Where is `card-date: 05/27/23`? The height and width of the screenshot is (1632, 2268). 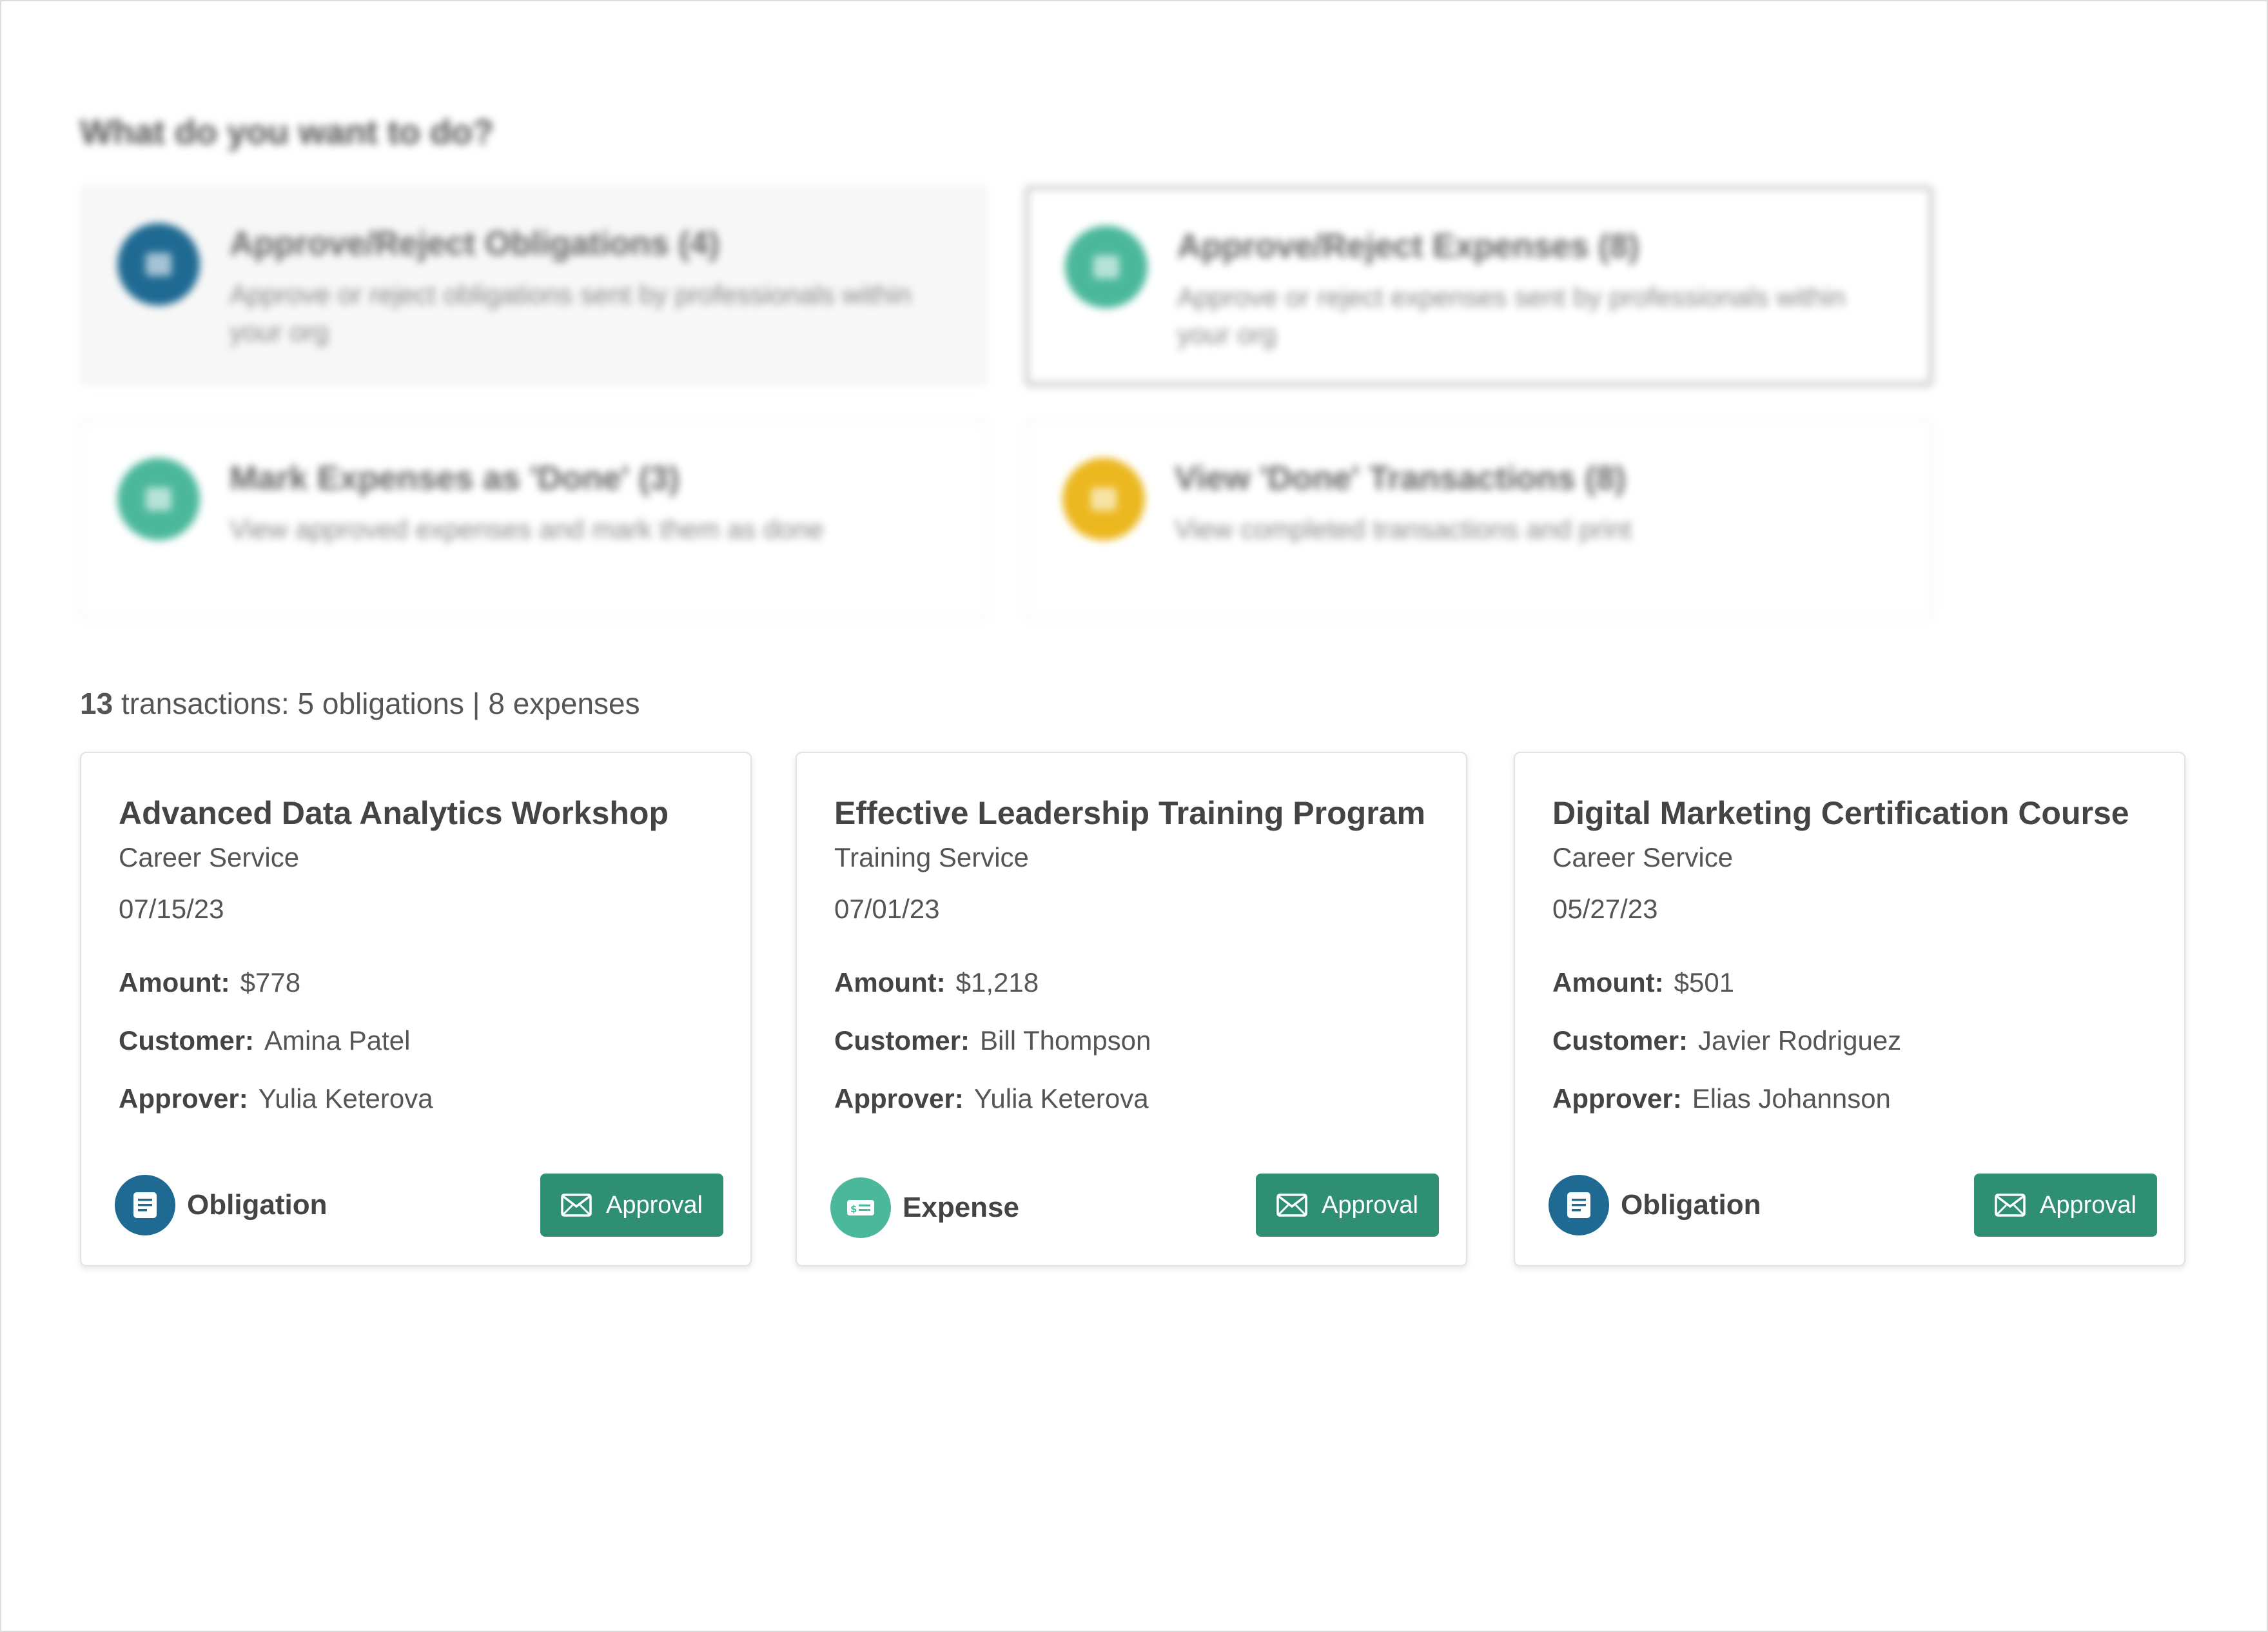 card-date: 05/27/23 is located at coordinates (1605, 909).